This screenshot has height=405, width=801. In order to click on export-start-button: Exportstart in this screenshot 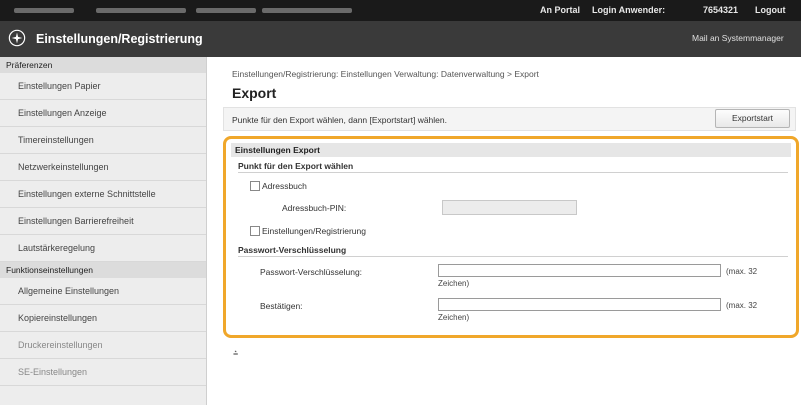, I will do `click(752, 118)`.